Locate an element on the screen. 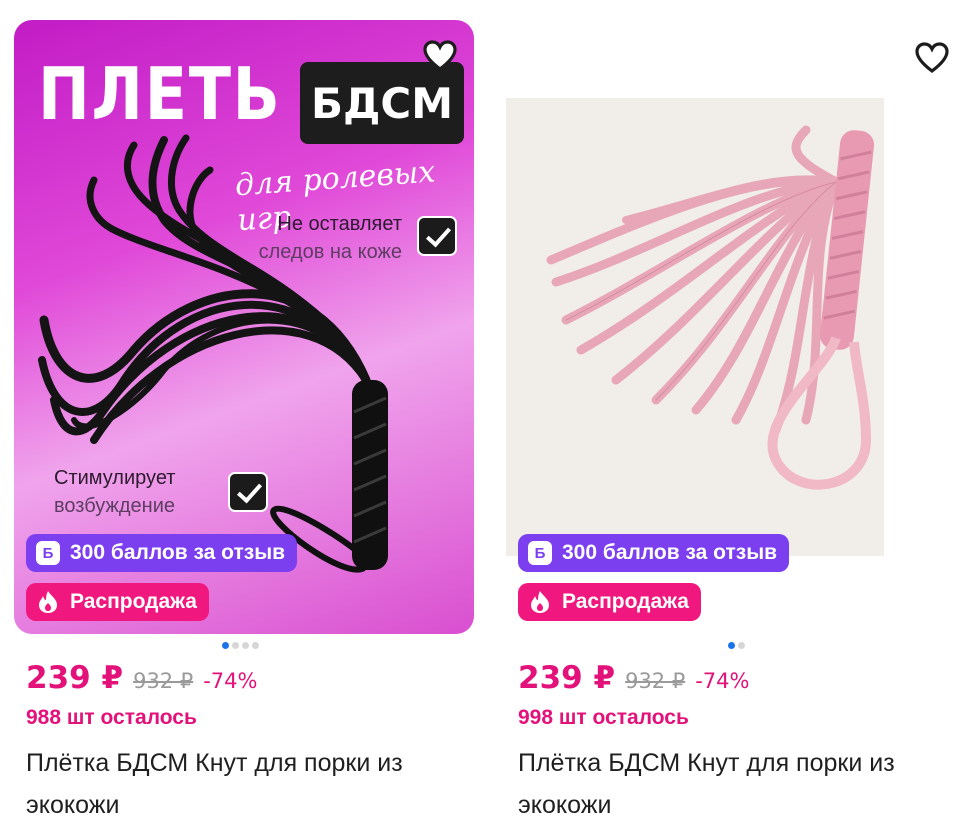 The image size is (968, 831). banner-title: ПЛЕТЬ is located at coordinates (160, 94).